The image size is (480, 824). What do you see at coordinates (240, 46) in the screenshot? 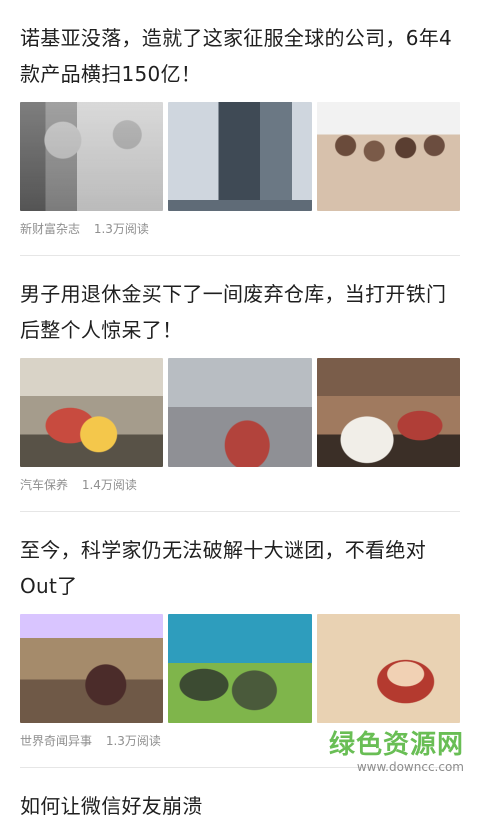
I see `article-title: 诺基亚没落，造就了这家征服全球的公司，6年4款产品横扫150亿！` at bounding box center [240, 46].